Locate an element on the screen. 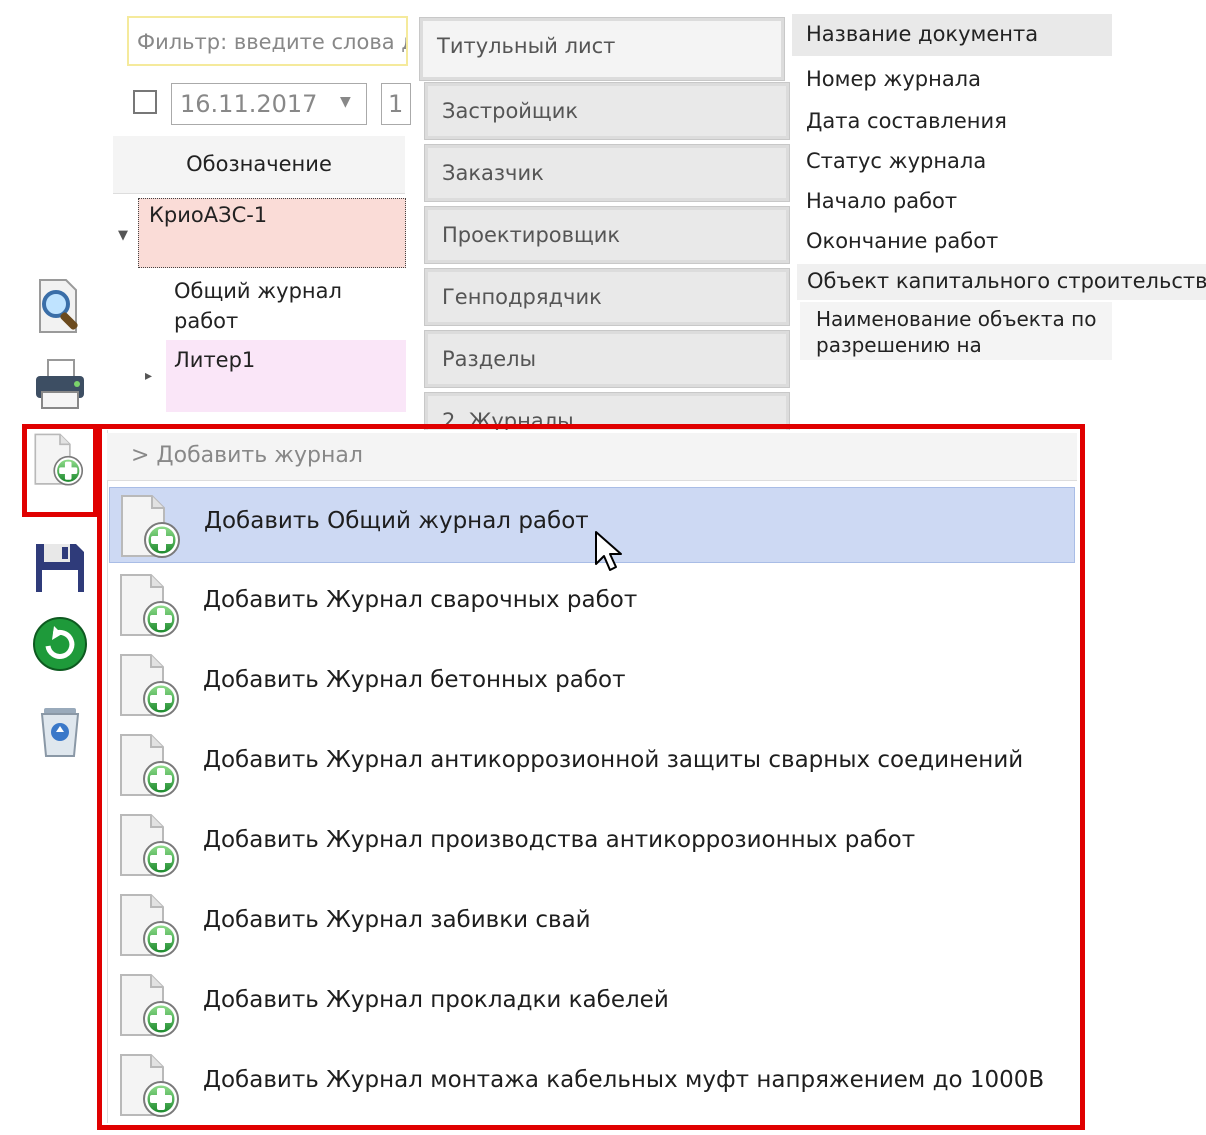  filter-input: Фильтр: введите слова дл is located at coordinates (267, 41).